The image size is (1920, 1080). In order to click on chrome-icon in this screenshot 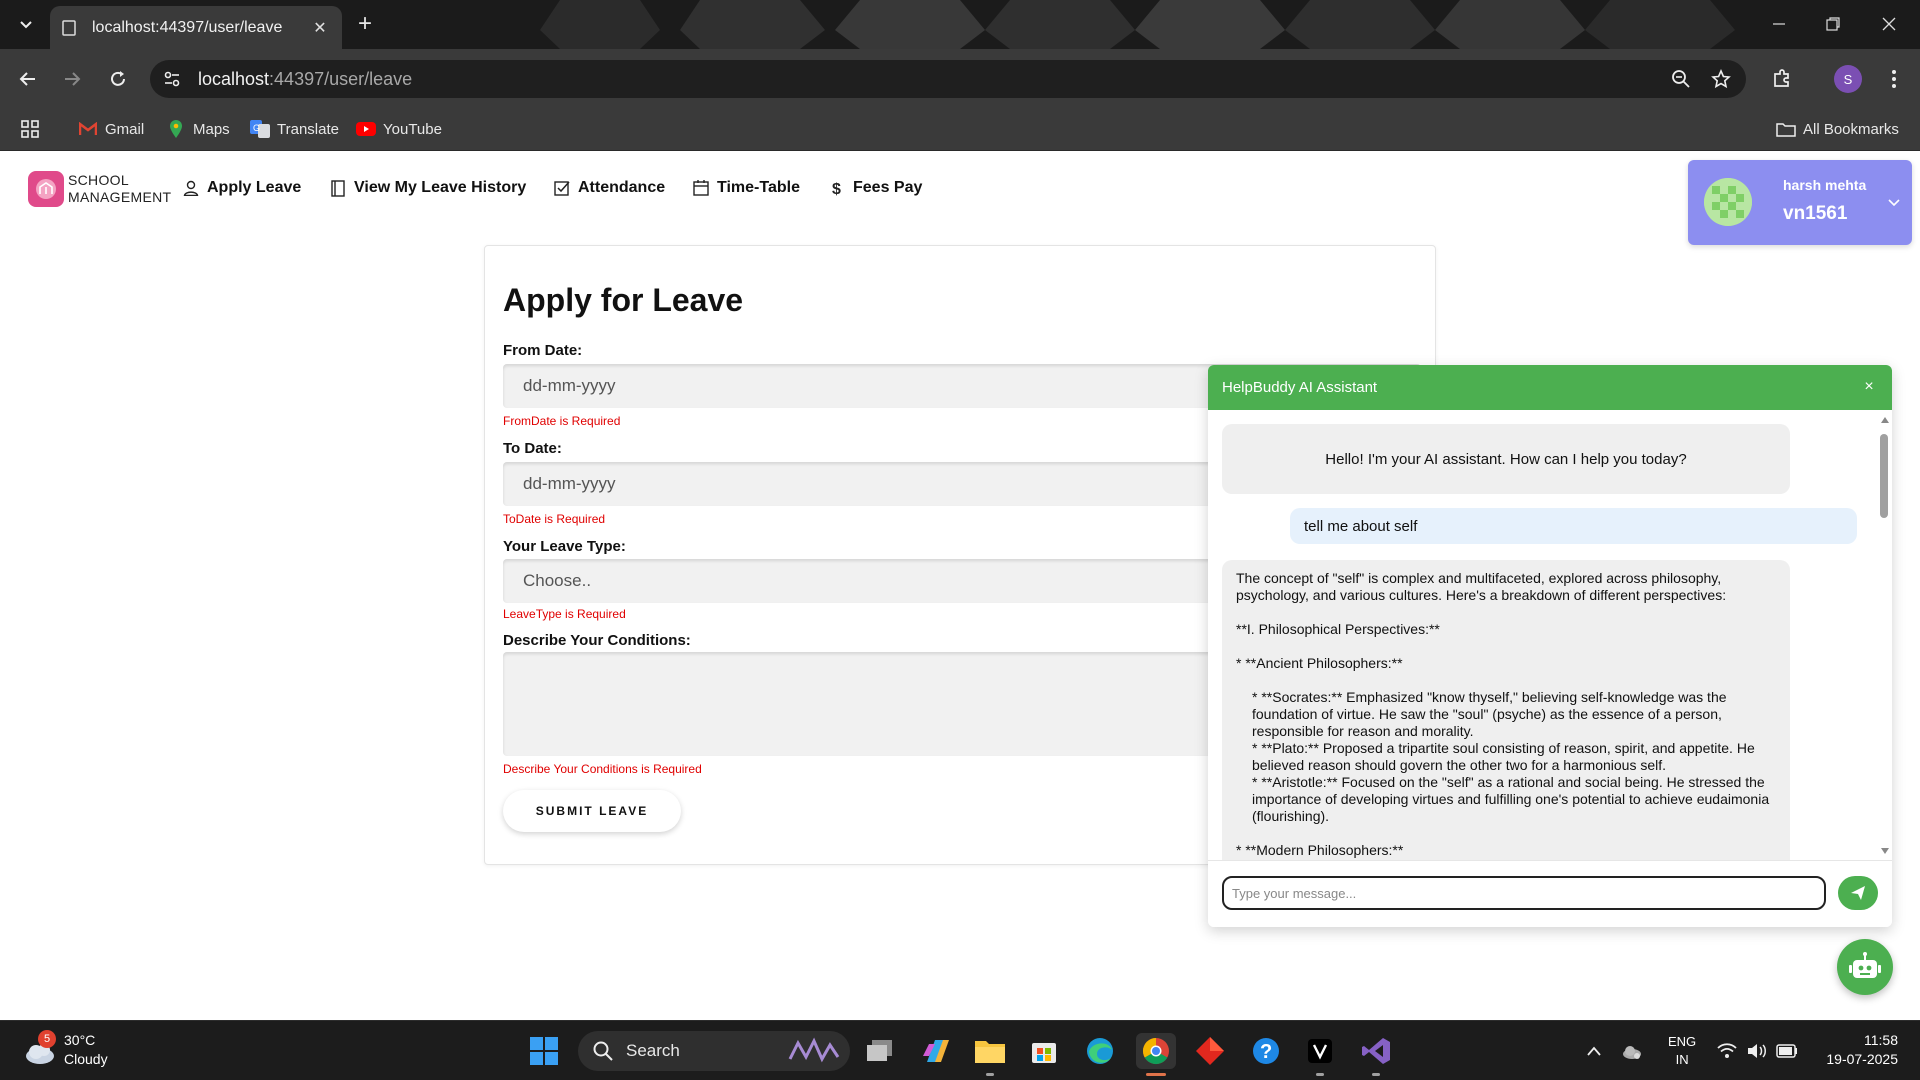, I will do `click(1156, 1051)`.